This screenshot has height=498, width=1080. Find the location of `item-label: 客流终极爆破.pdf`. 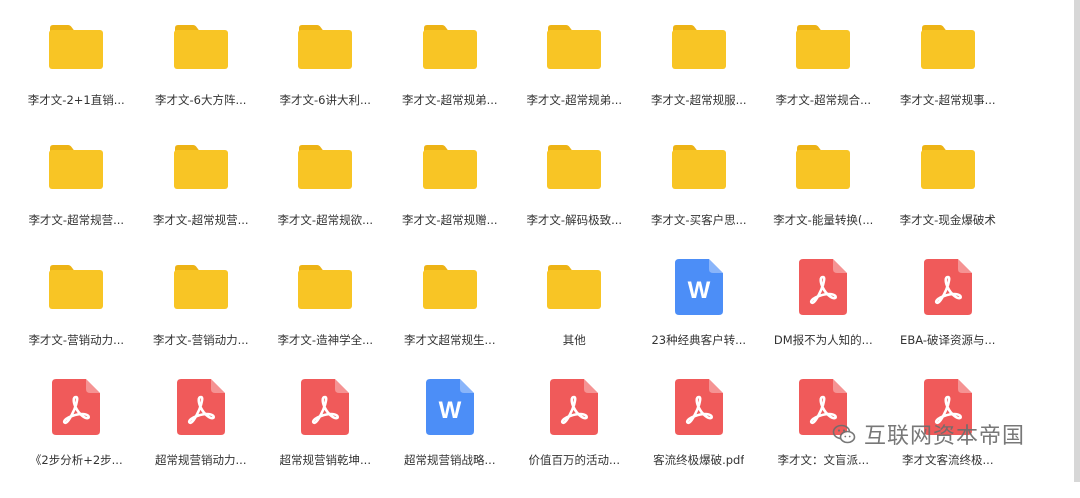

item-label: 客流终极爆破.pdf is located at coordinates (699, 460).